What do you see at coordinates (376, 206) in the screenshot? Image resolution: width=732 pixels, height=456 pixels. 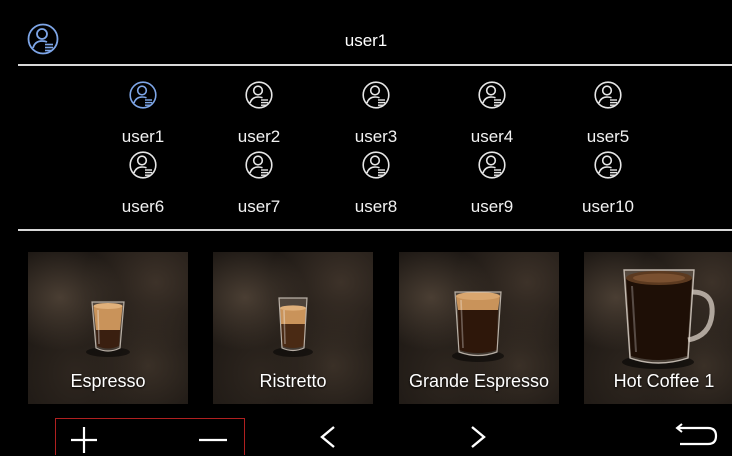 I see `user-label: user8` at bounding box center [376, 206].